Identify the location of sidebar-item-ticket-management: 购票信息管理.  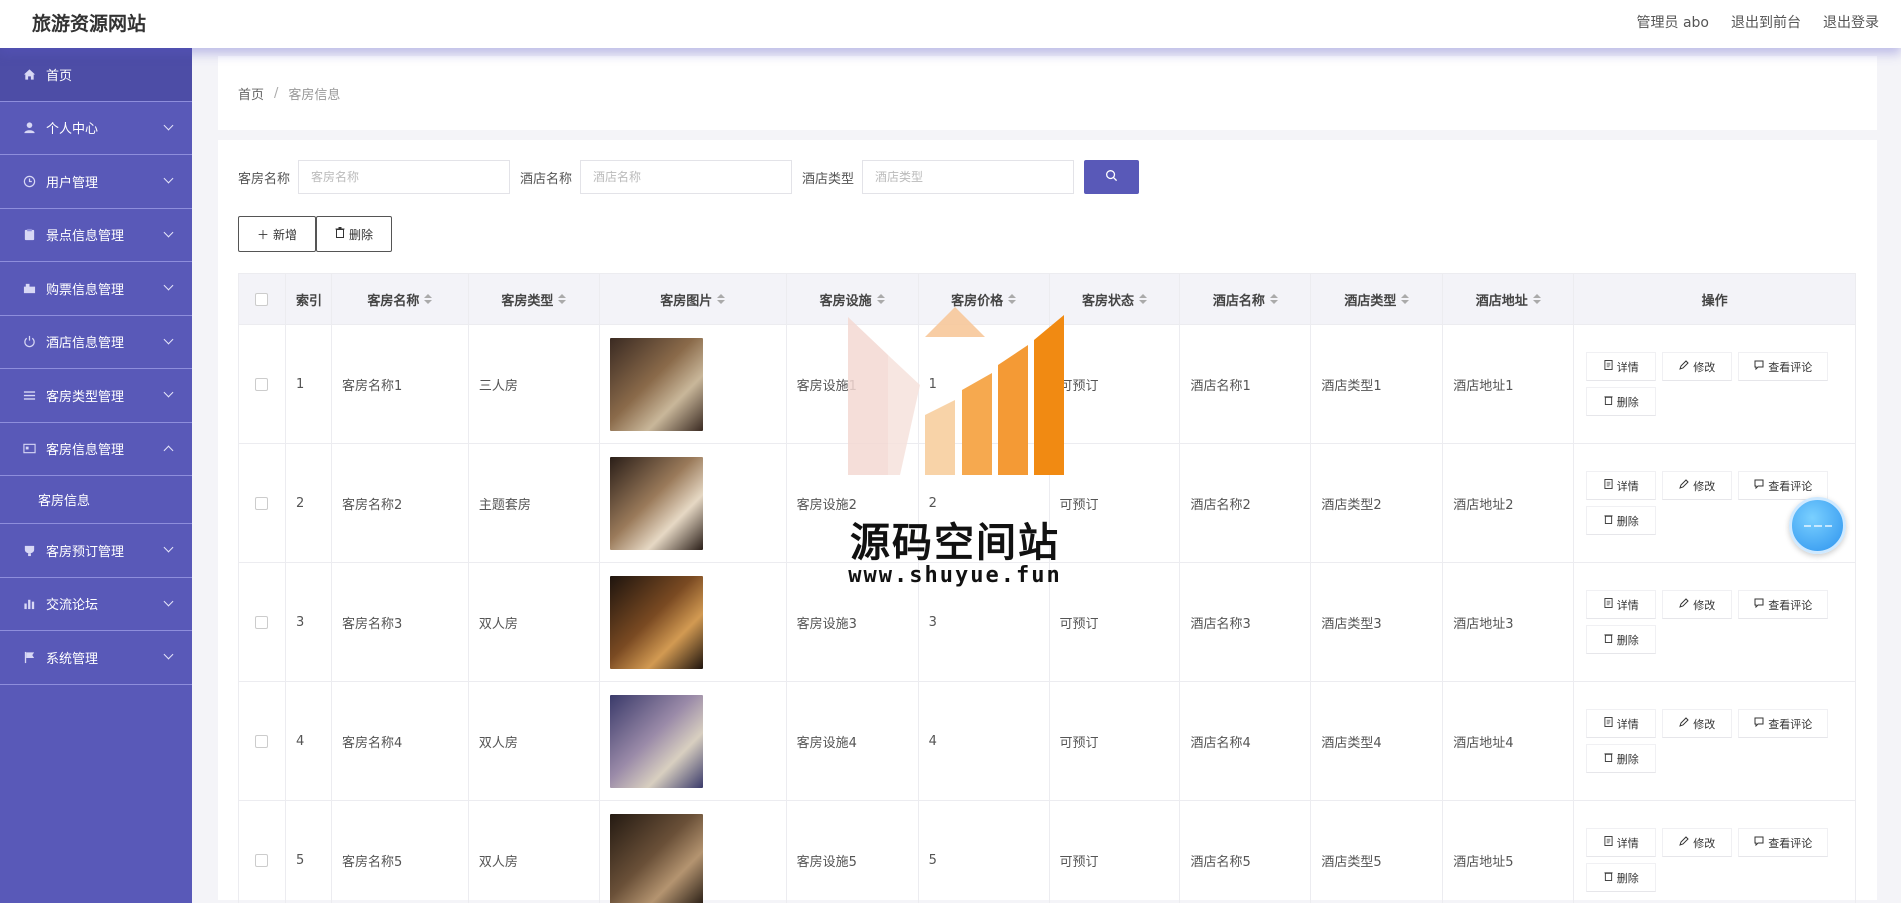
(96, 289).